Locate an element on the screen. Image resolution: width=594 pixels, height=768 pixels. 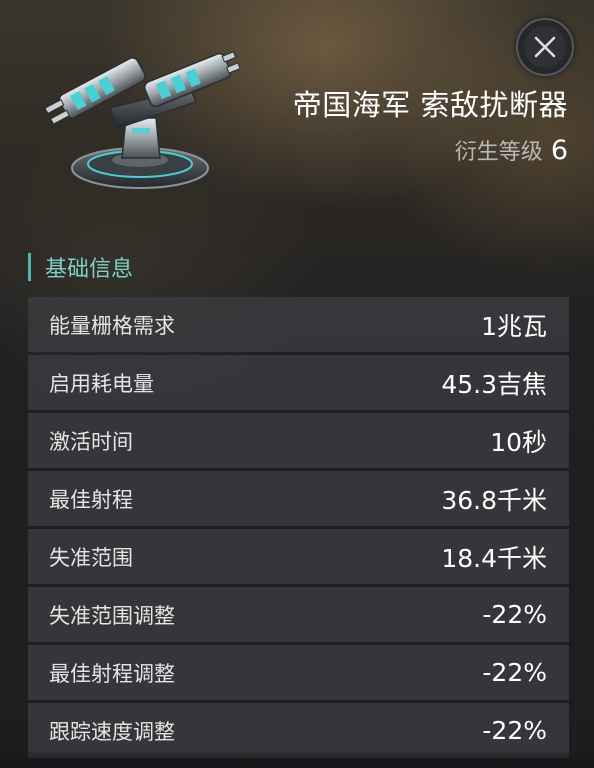
stat-value: 1兆瓦 is located at coordinates (514, 326).